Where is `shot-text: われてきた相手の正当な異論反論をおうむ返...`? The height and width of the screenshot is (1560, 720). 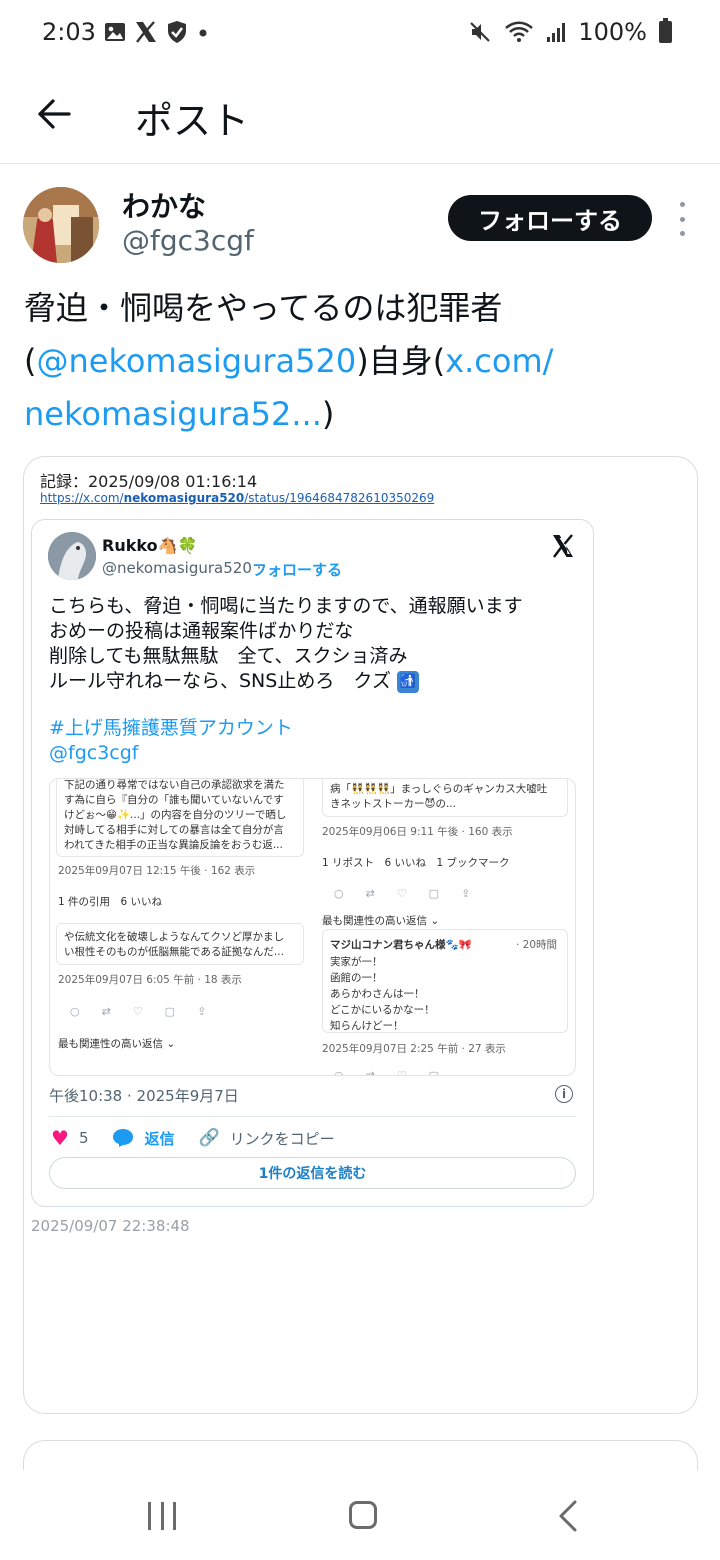
shot-text: われてきた相手の正当な異論反論をおうむ返... is located at coordinates (173, 845).